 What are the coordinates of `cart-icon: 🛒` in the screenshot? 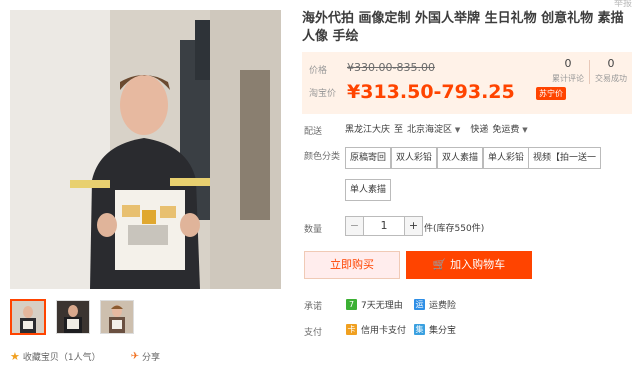 It's located at (439, 264).